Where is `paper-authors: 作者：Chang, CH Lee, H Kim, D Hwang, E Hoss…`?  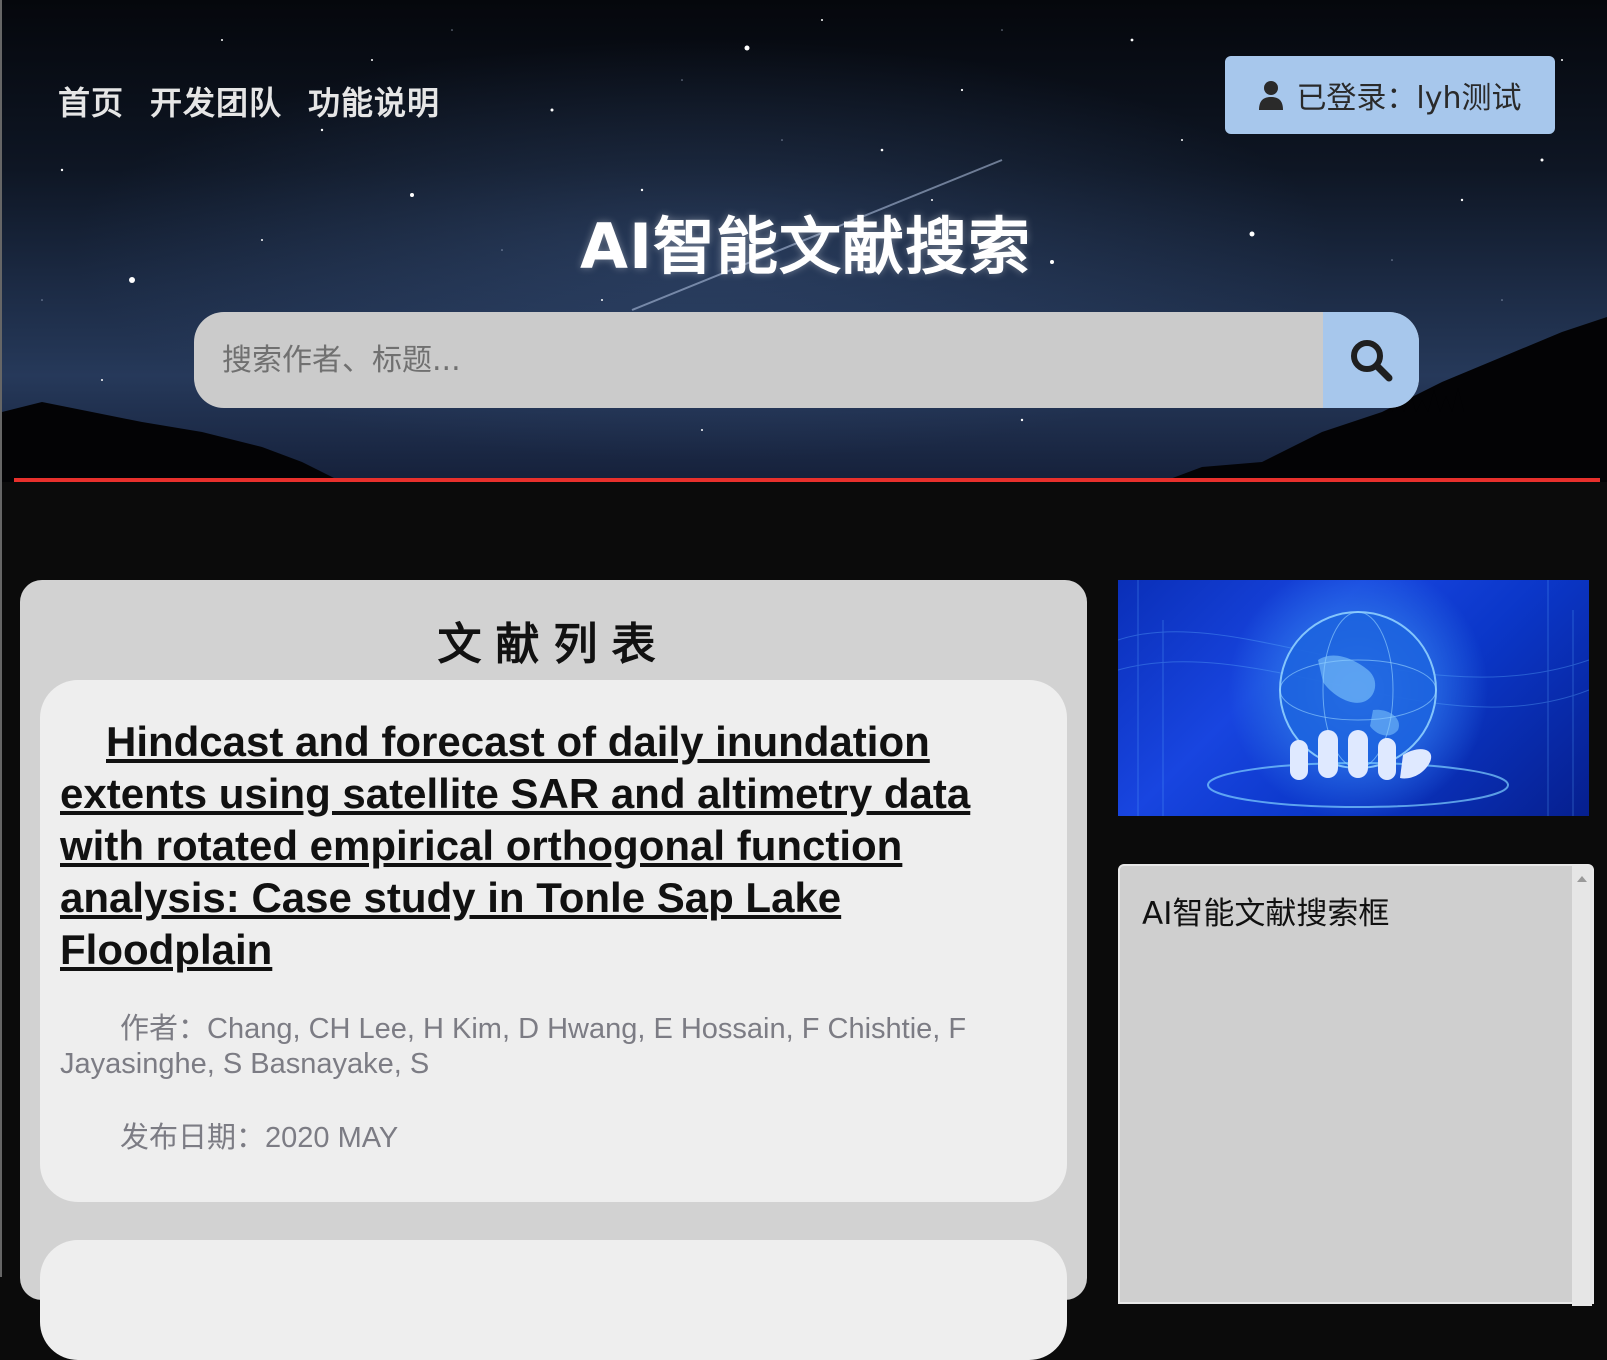
paper-authors: 作者：Chang, CH Lee, H Kim, D Hwang, E Hoss… is located at coordinates (513, 1046).